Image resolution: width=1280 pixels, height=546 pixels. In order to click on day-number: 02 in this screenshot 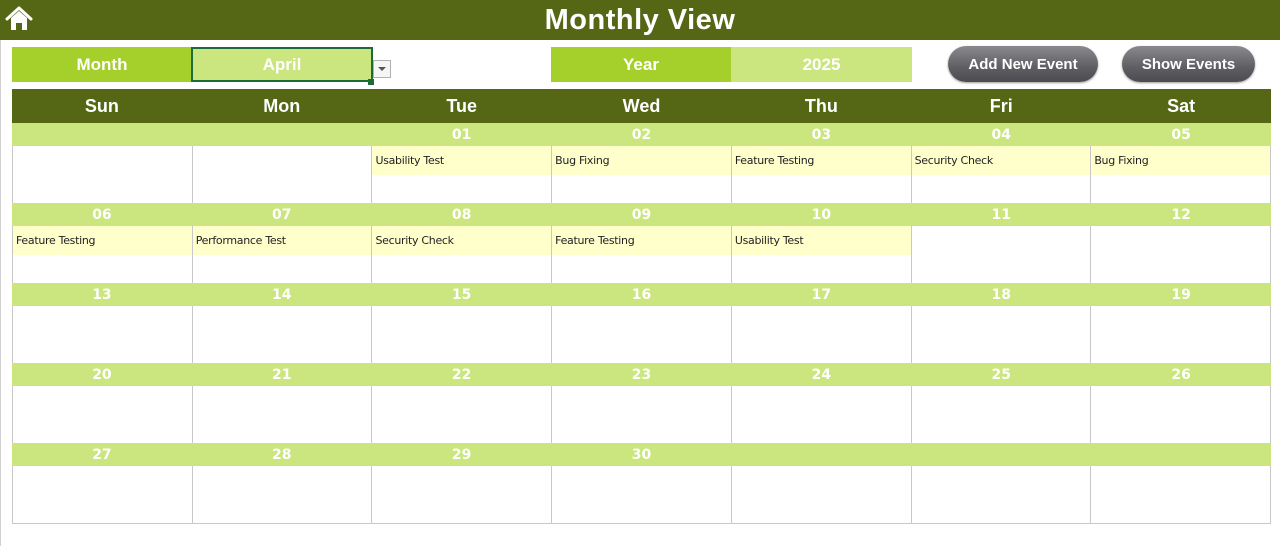, I will do `click(641, 134)`.